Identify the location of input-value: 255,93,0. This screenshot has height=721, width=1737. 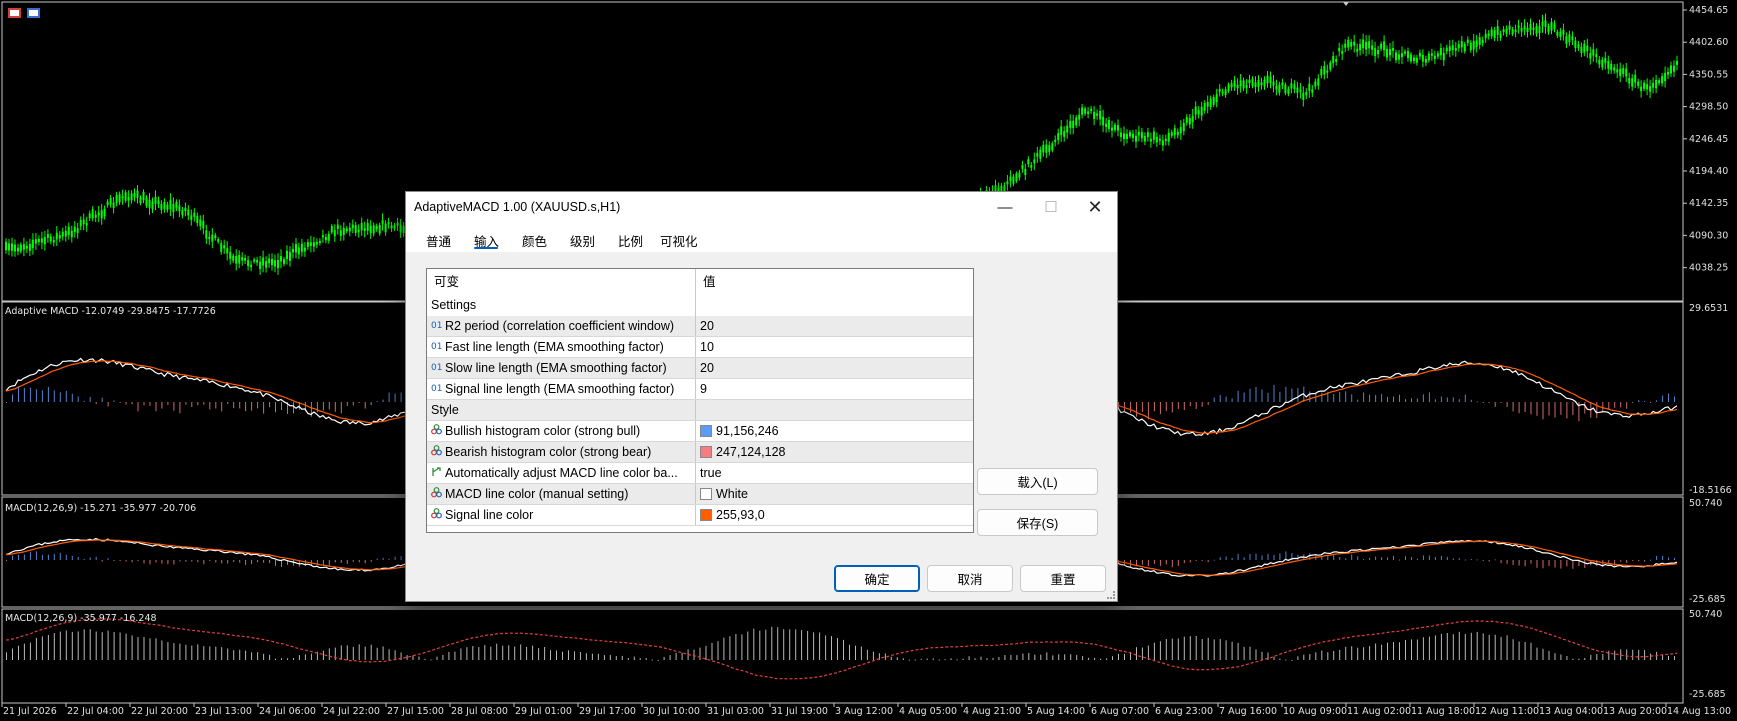
(834, 515).